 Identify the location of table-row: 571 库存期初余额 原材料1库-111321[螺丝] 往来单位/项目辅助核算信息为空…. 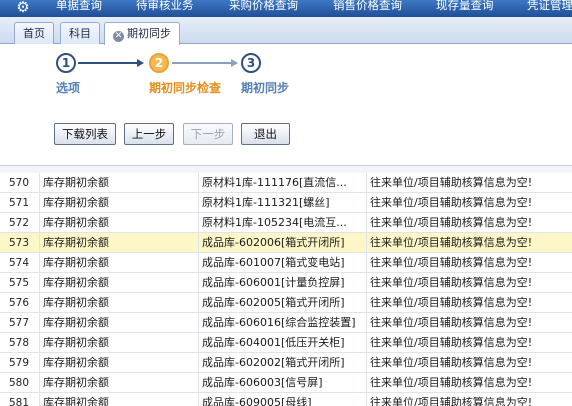
(286, 203).